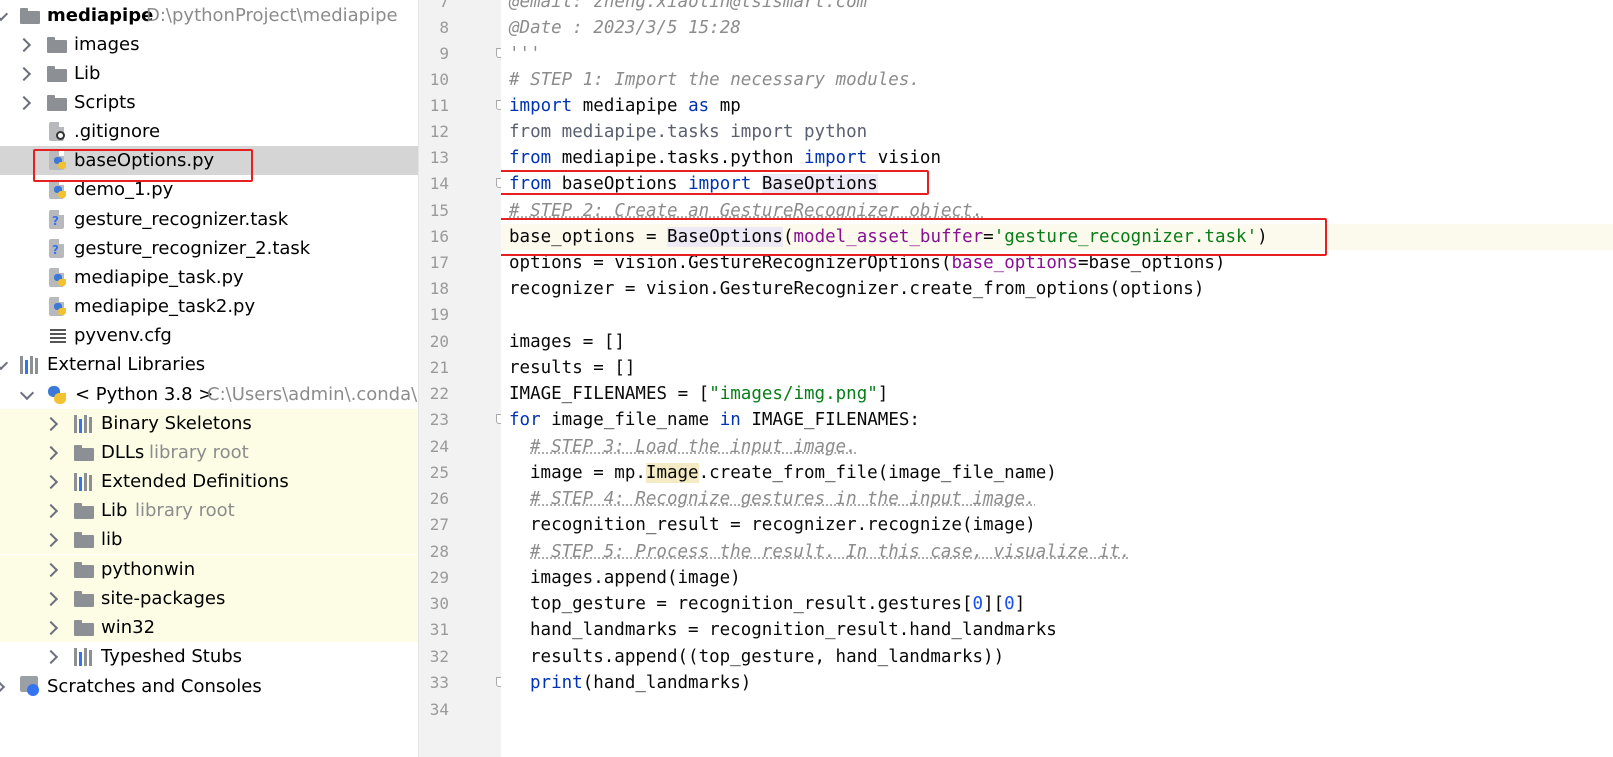 This screenshot has width=1613, height=757. I want to click on line-number: 25, so click(439, 472).